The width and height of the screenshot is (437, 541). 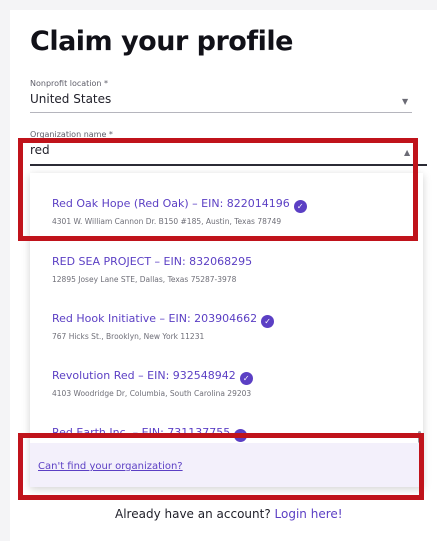 I want to click on page-title: Claim your profile, so click(x=161, y=41).